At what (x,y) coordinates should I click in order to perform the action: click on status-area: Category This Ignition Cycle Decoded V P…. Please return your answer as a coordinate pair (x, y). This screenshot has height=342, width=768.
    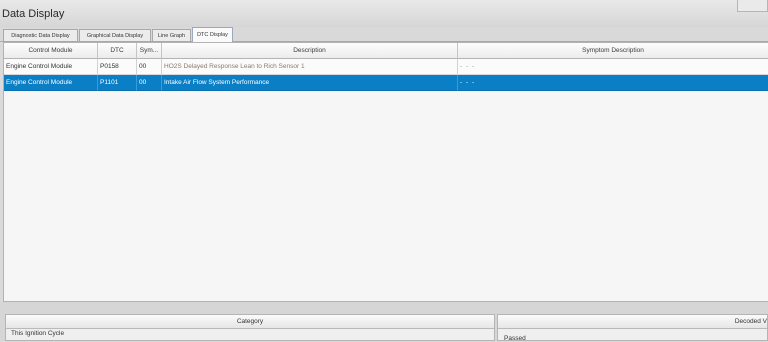
    Looking at the image, I should click on (384, 322).